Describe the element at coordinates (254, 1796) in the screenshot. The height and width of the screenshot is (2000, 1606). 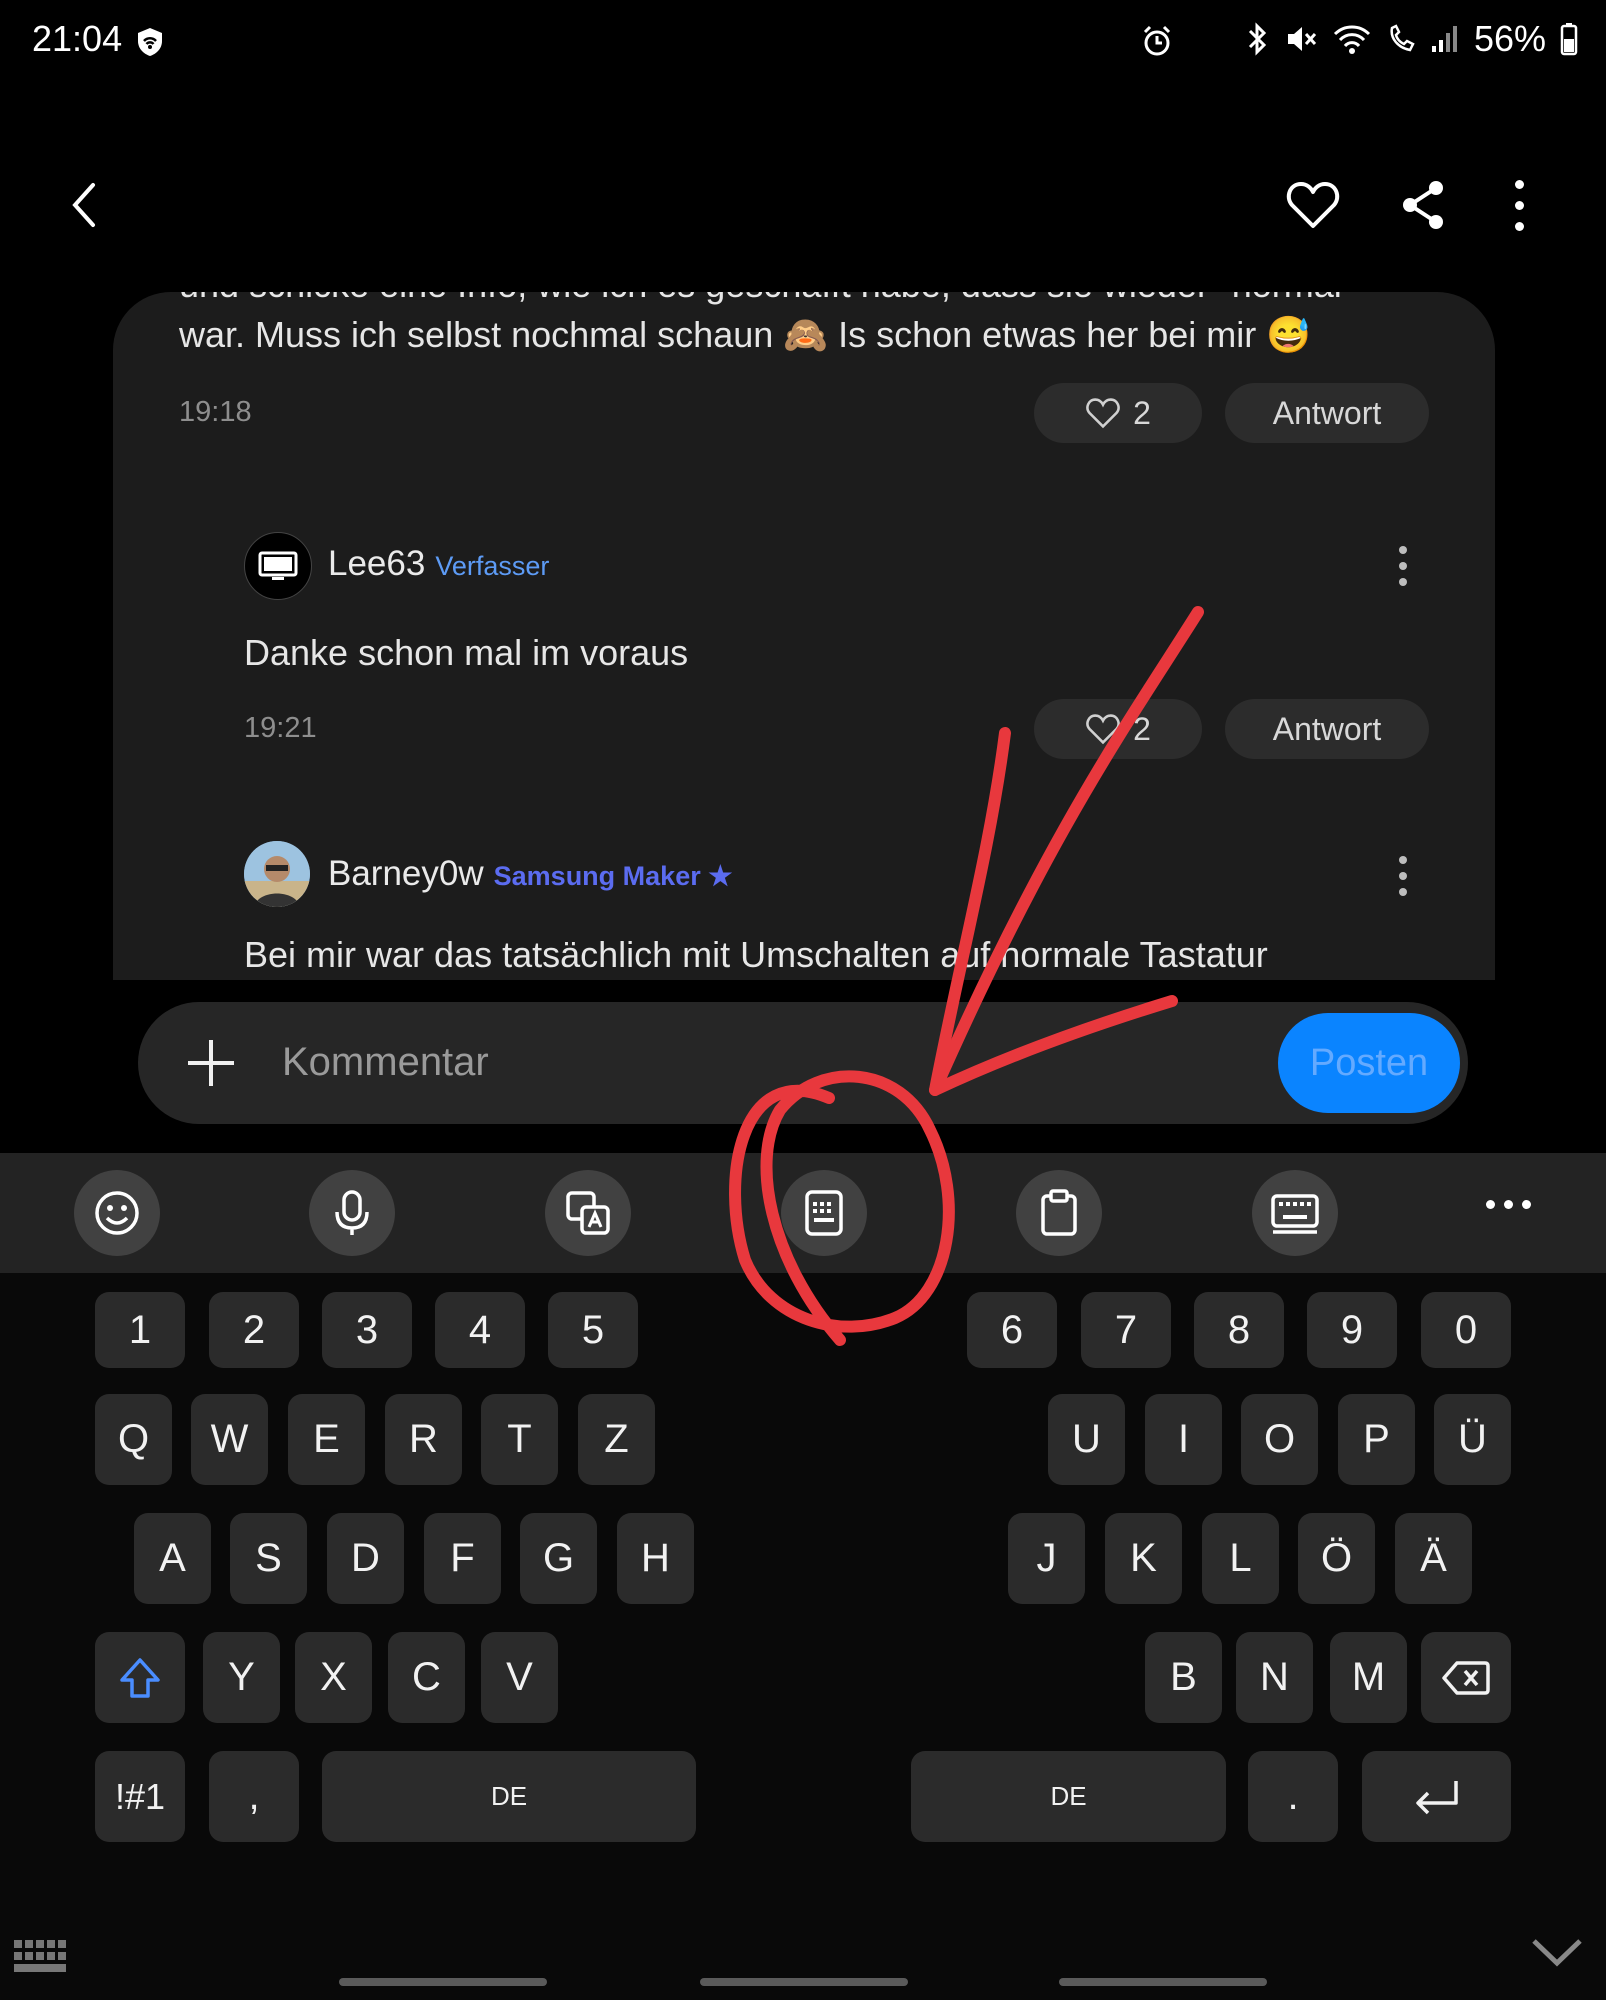
I see `comma-key: ,` at that location.